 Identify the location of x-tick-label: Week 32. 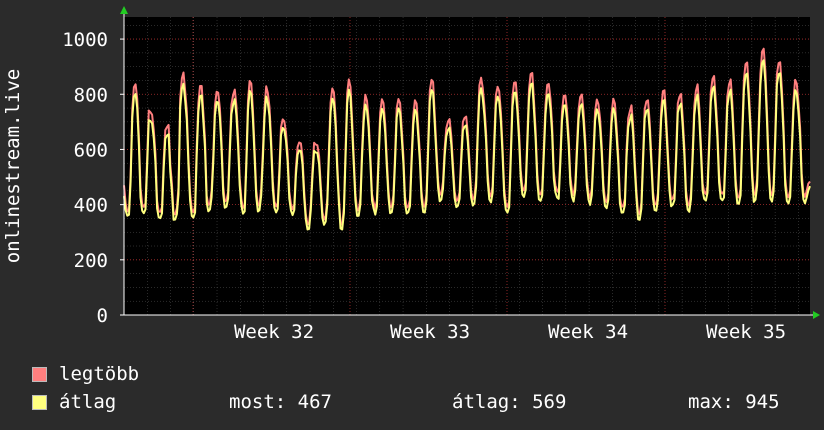
(274, 332).